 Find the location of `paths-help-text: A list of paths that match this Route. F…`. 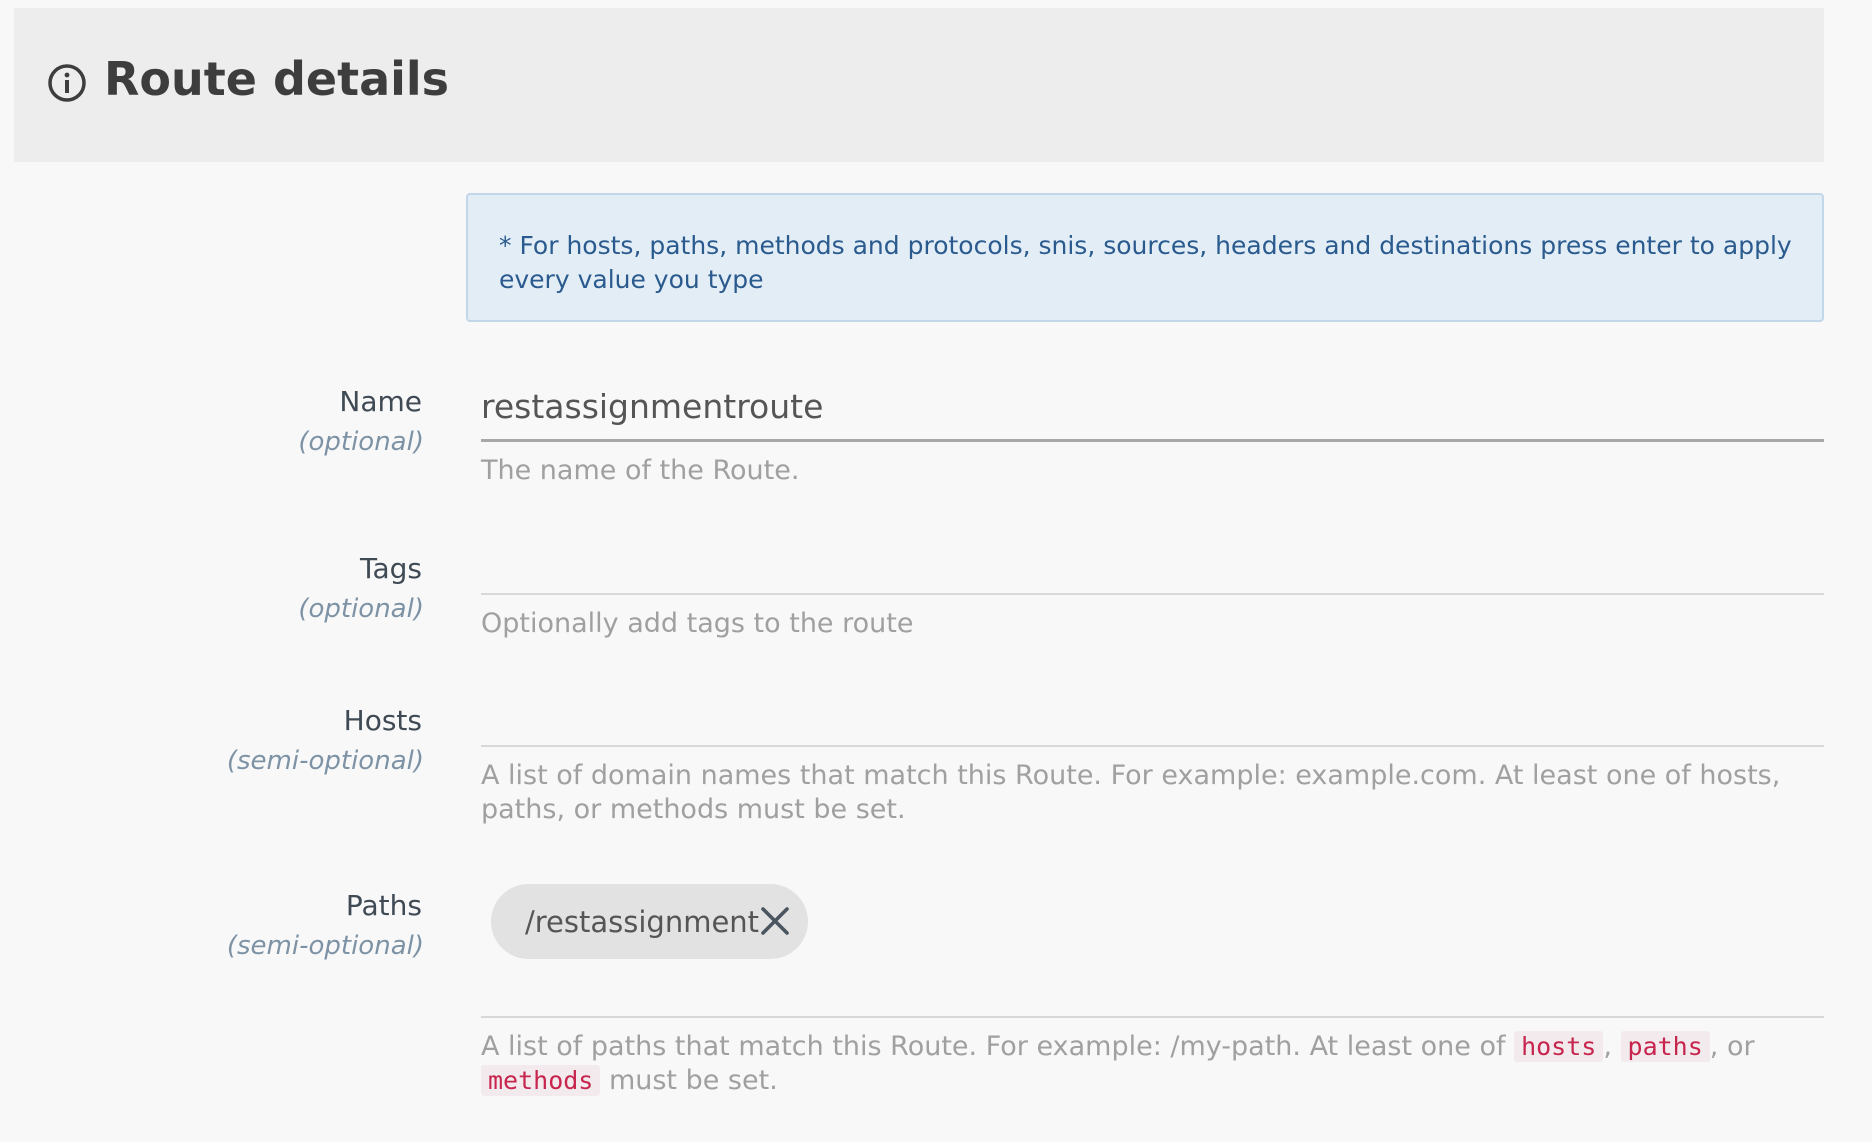

paths-help-text: A list of paths that match this Route. F… is located at coordinates (1152, 1064).